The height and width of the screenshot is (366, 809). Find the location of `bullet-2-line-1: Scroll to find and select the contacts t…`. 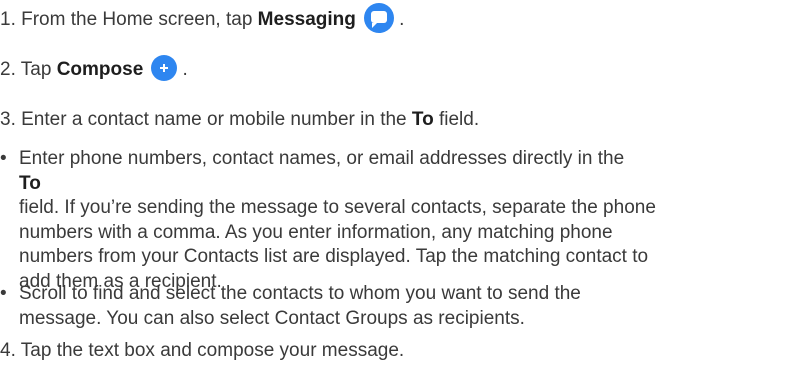

bullet-2-line-1: Scroll to find and select the contacts t… is located at coordinates (300, 293).